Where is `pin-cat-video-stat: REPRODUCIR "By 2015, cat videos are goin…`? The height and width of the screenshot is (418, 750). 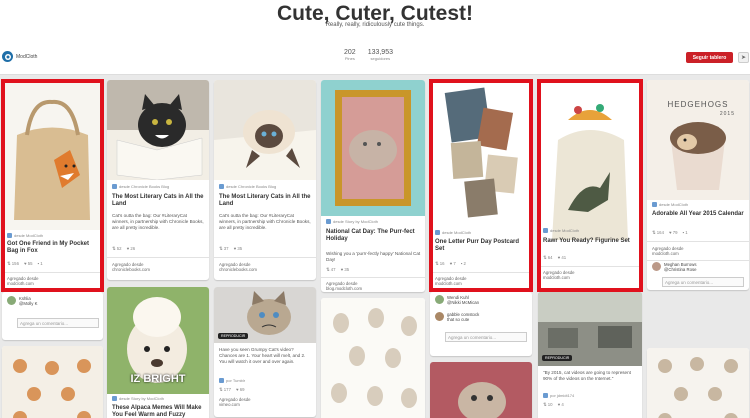
pin-cat-video-stat: REPRODUCIR "By 2015, cat videos are goin… is located at coordinates (590, 355).